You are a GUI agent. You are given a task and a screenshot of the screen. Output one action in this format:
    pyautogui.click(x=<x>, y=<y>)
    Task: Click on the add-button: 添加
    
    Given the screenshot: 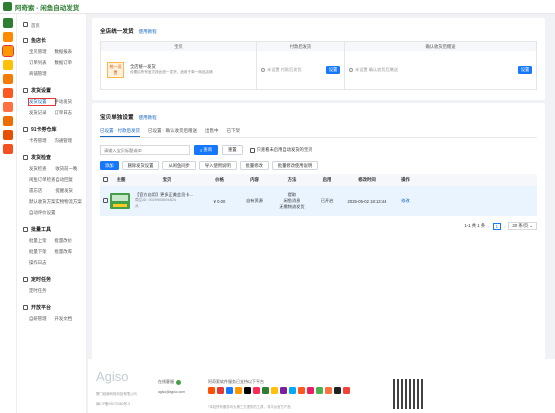 What is the action you would take?
    pyautogui.click(x=109, y=165)
    